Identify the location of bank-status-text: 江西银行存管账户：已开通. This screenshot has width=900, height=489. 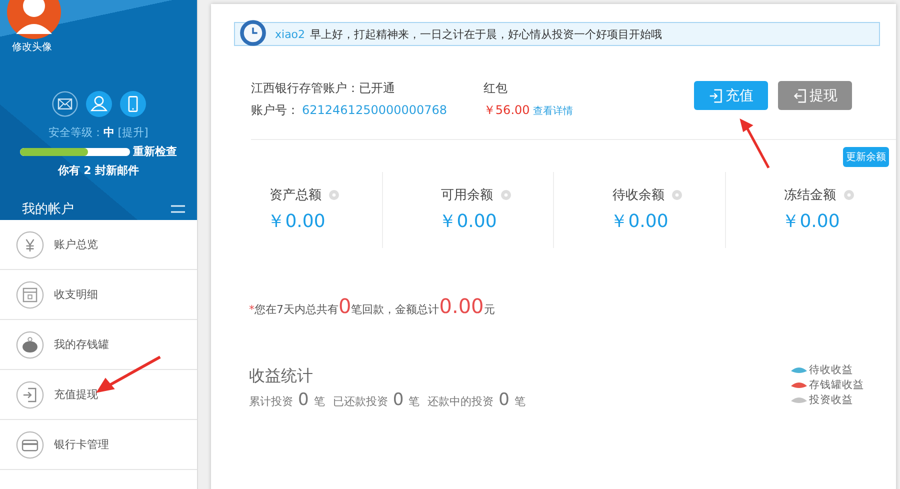
(323, 88).